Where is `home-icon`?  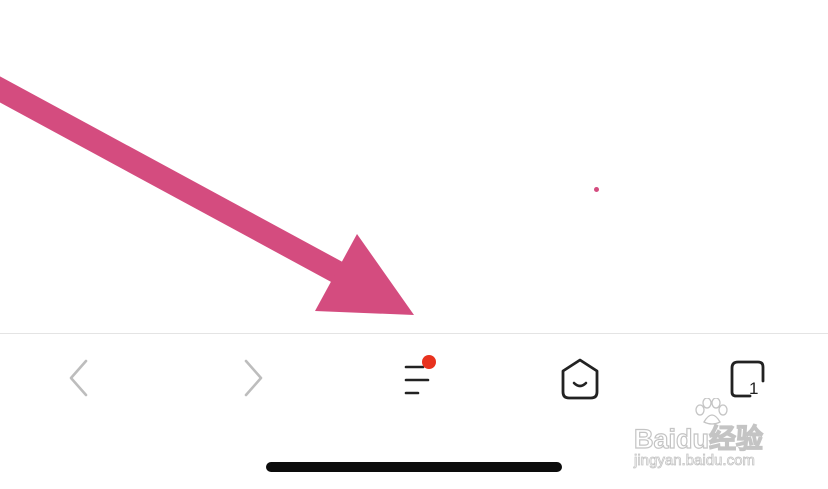
home-icon is located at coordinates (580, 379).